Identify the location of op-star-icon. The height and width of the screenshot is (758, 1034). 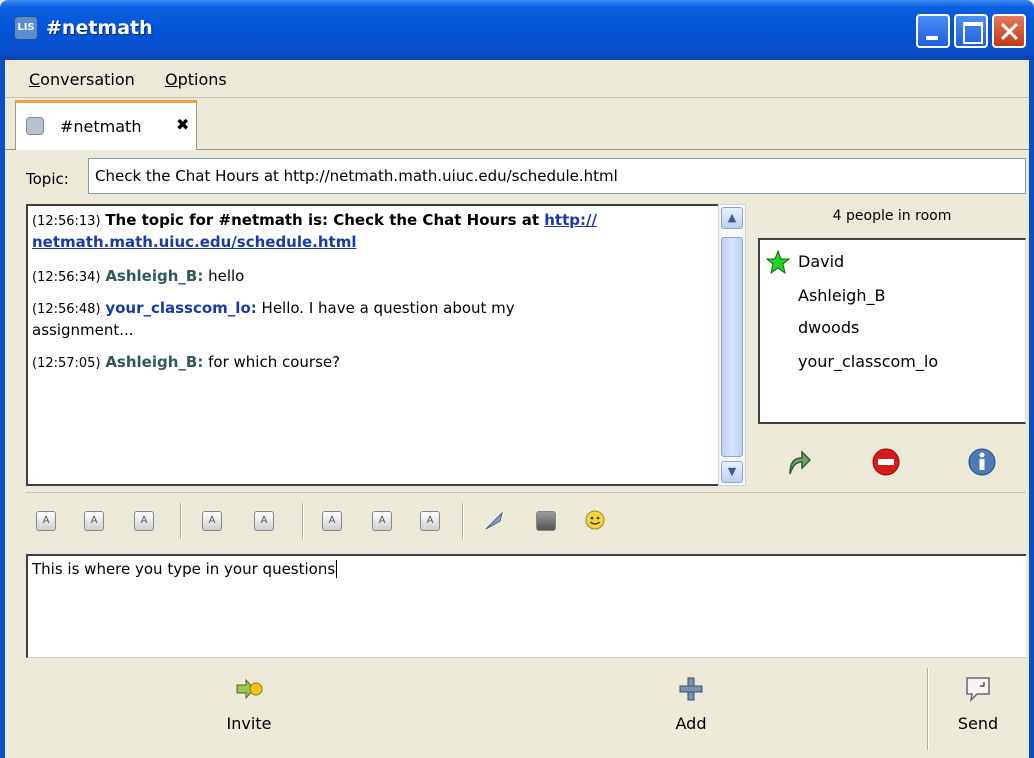
(778, 262).